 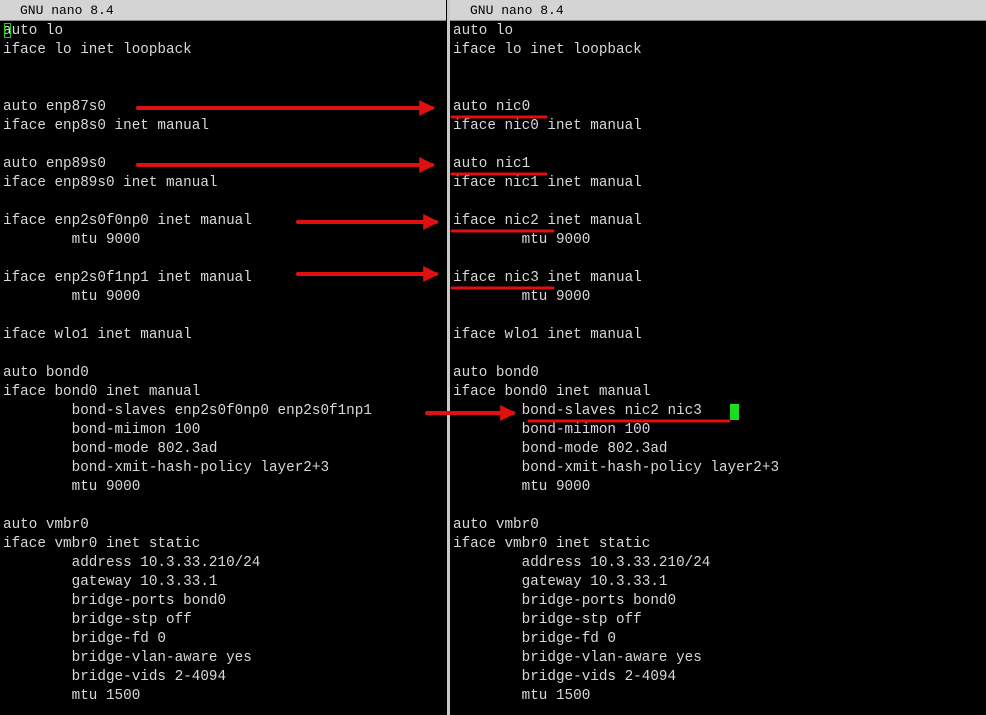 What do you see at coordinates (577, 411) in the screenshot?
I see `right-editor-line: bond-slaves nic2 nic3` at bounding box center [577, 411].